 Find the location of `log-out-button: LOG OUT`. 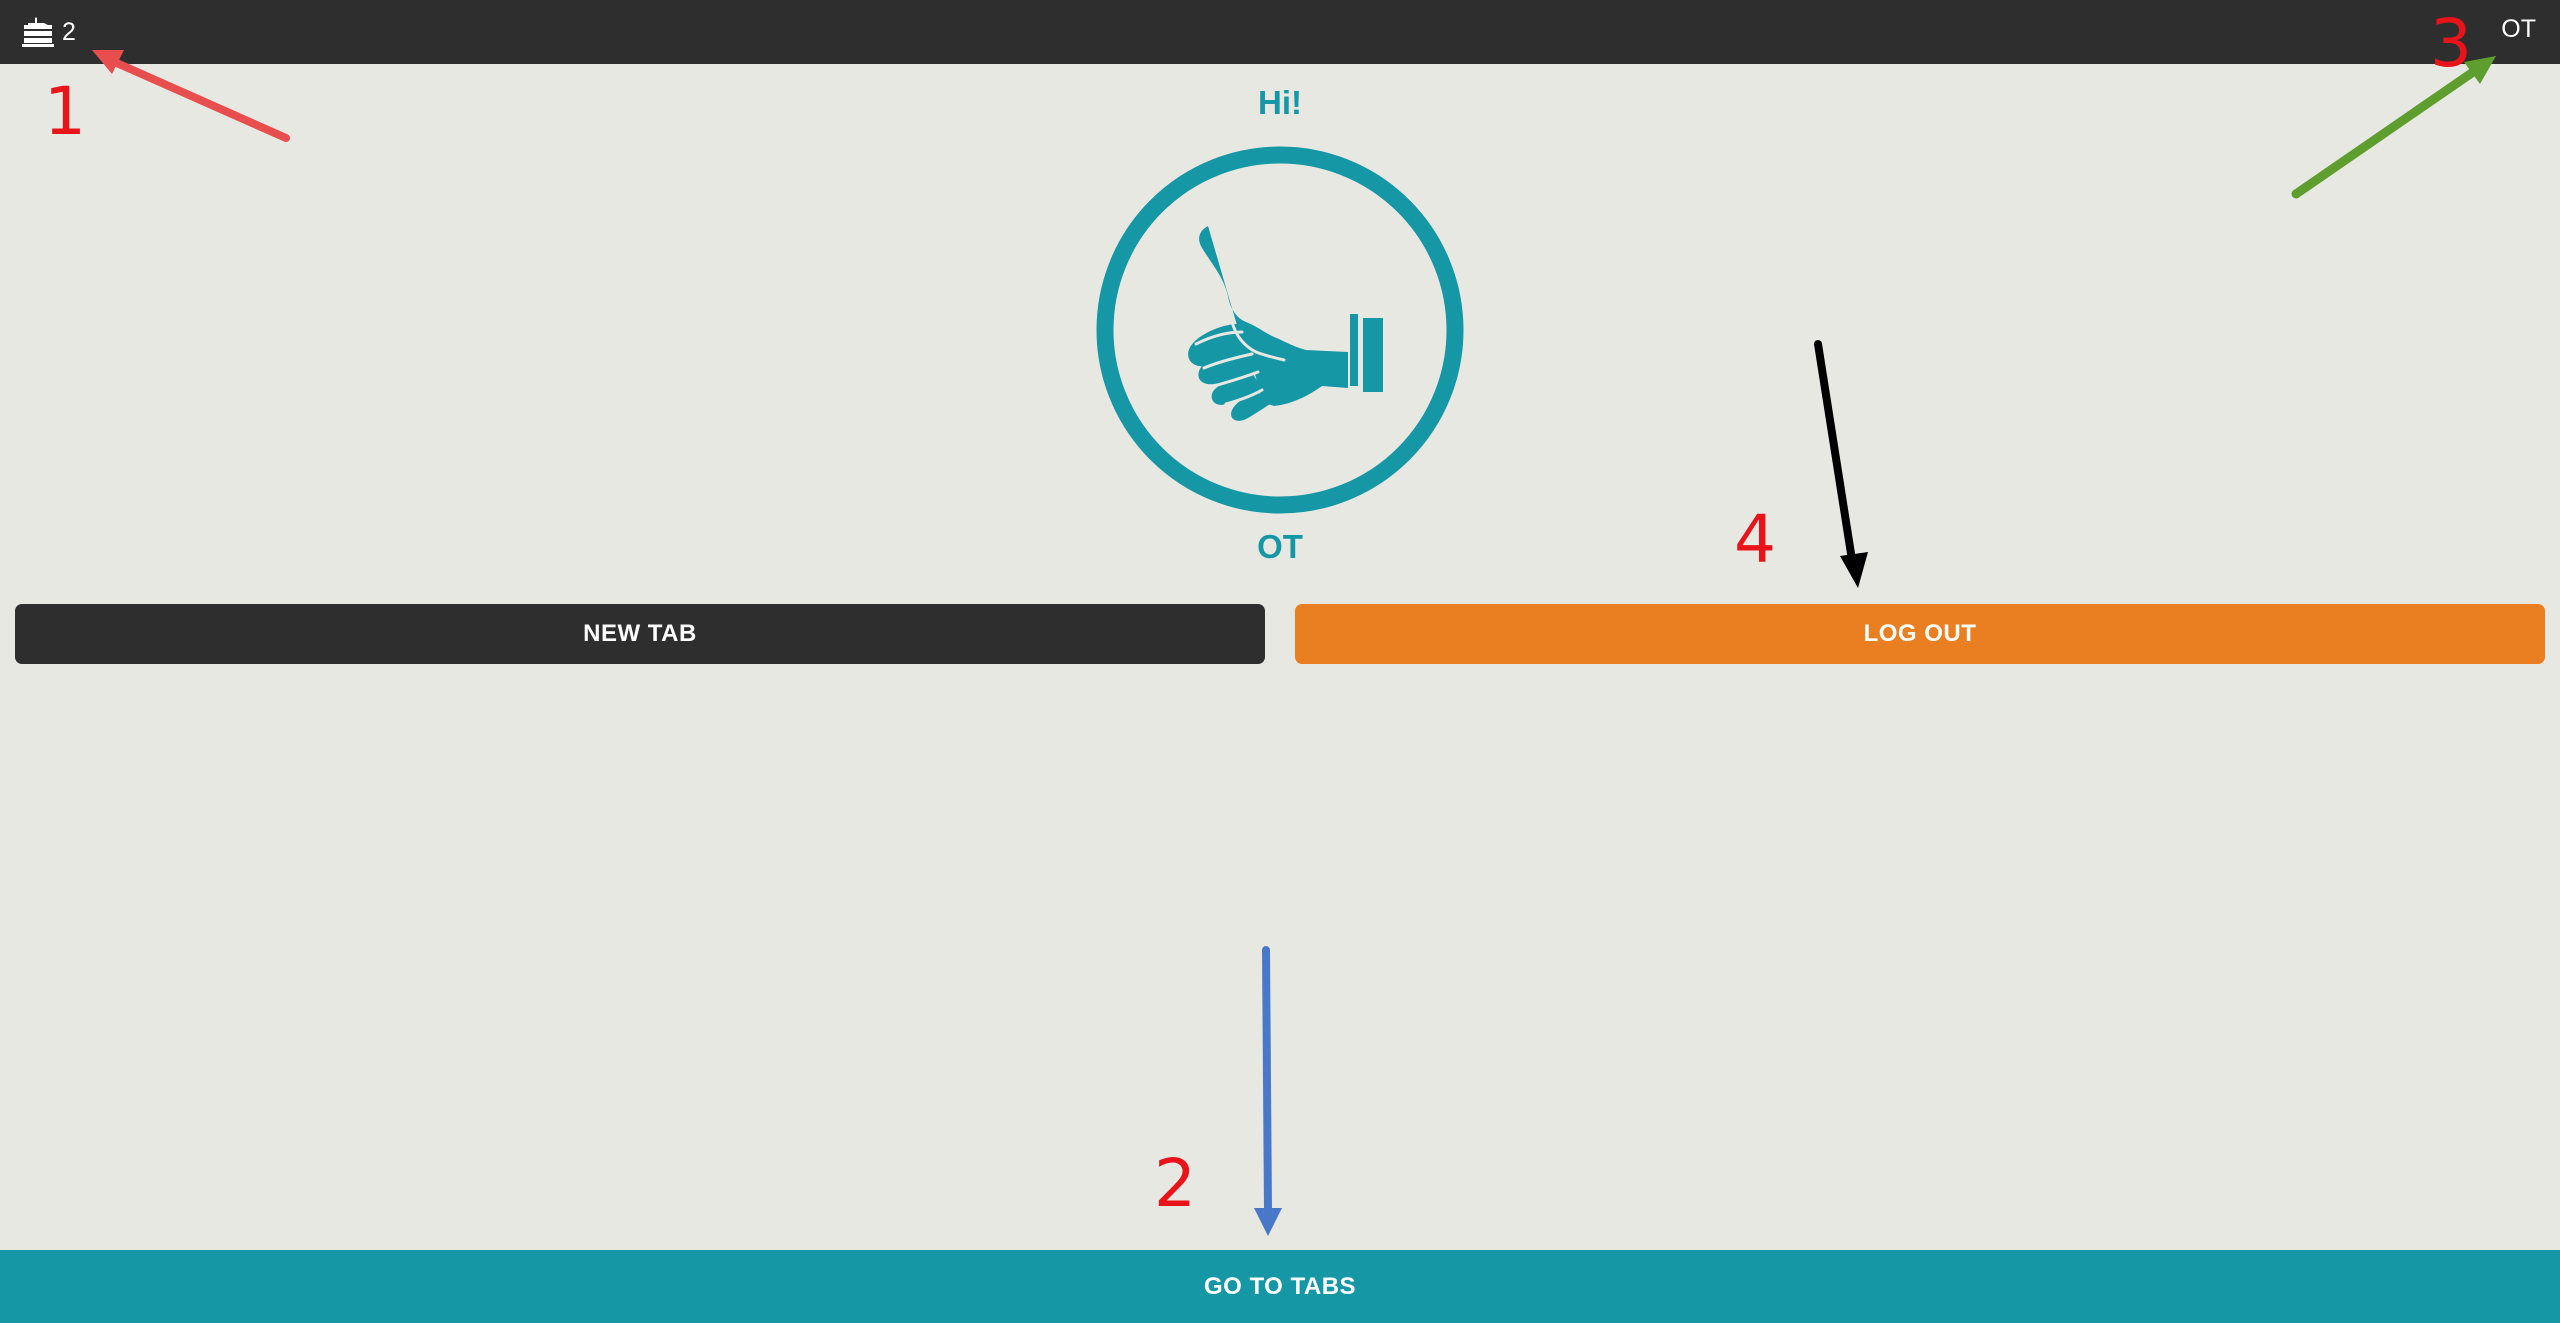

log-out-button: LOG OUT is located at coordinates (1920, 634).